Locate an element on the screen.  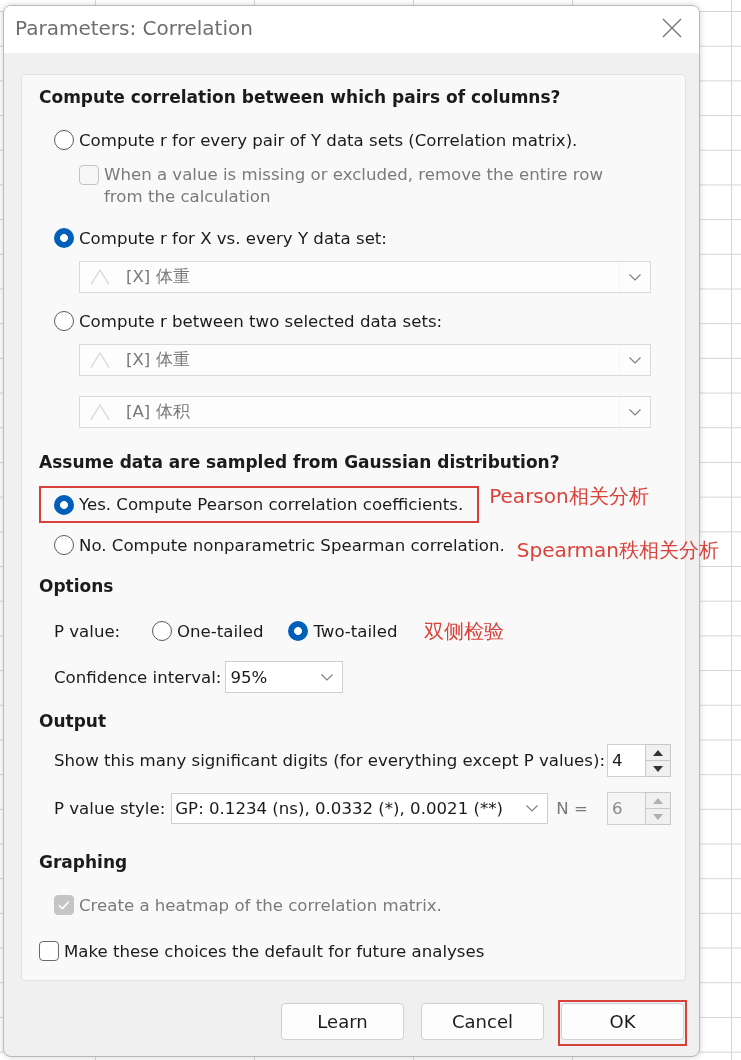
radio-label: Compute r for every pair of Y data sets (Correlation matrix). is located at coordinates (328, 140).